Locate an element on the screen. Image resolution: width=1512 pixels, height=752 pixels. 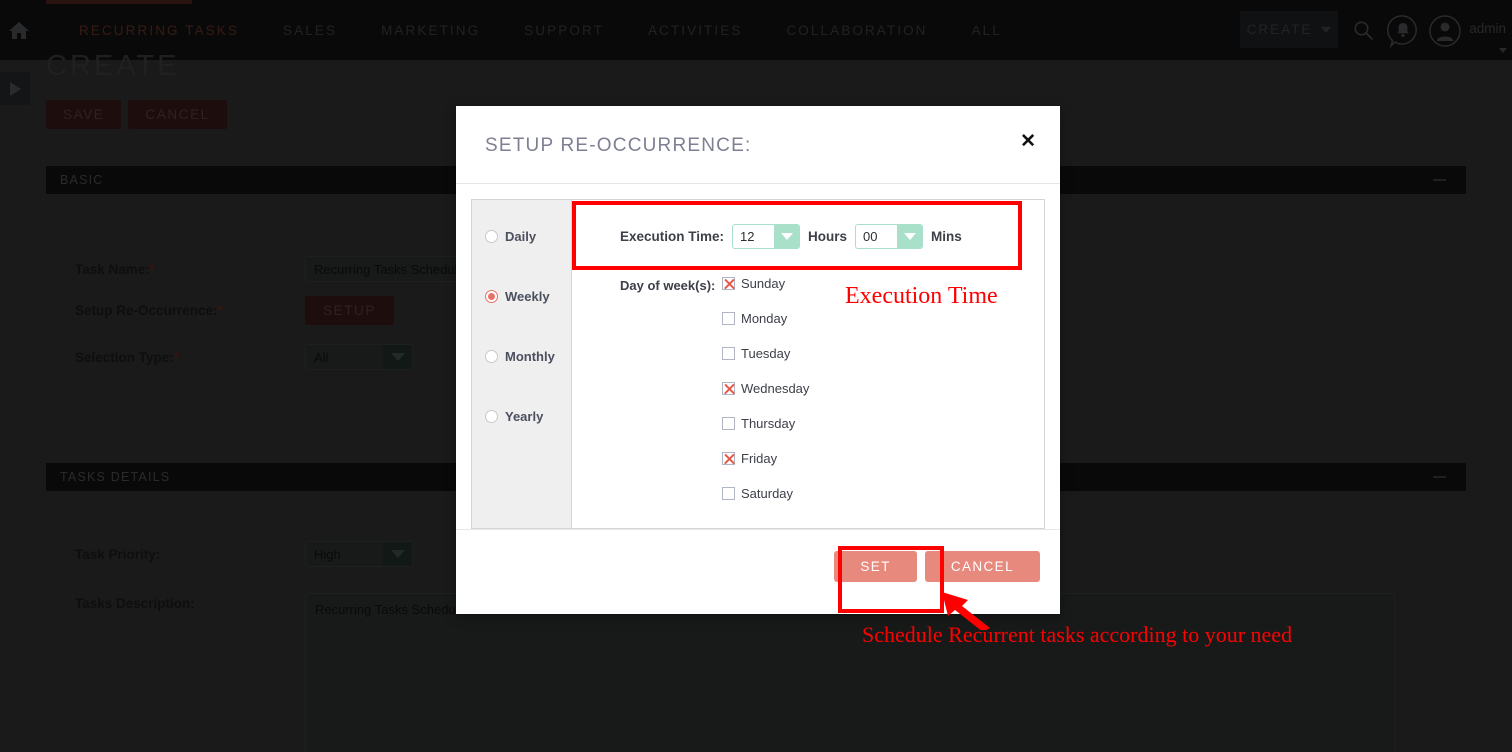
day-label: Tuesday is located at coordinates (766, 353).